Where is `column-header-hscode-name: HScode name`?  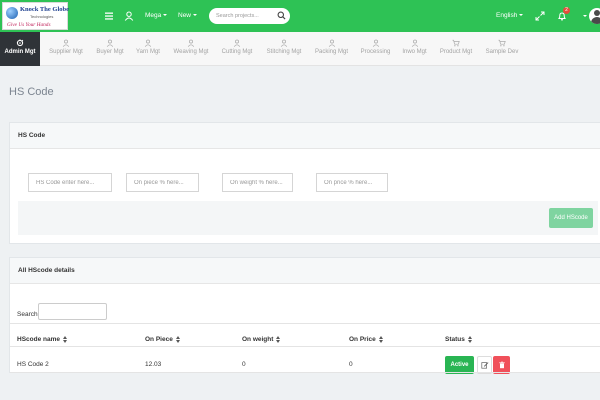 column-header-hscode-name: HScode name is located at coordinates (42, 339).